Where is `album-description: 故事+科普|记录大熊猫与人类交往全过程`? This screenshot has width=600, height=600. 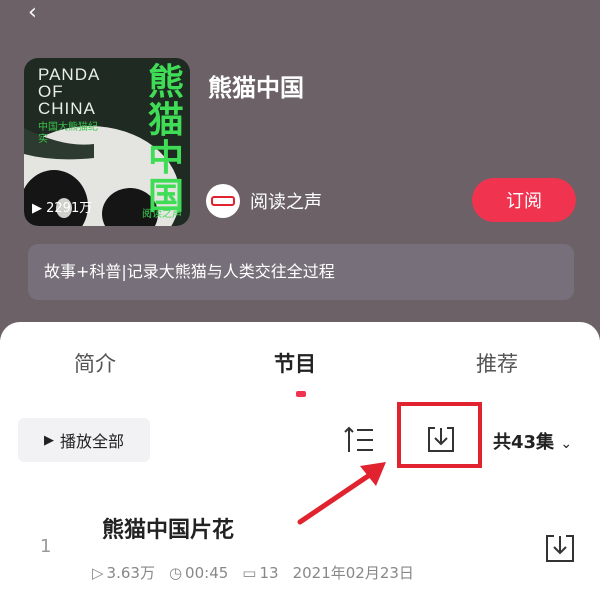
album-description: 故事+科普|记录大熊猫与人类交往全过程 is located at coordinates (301, 272).